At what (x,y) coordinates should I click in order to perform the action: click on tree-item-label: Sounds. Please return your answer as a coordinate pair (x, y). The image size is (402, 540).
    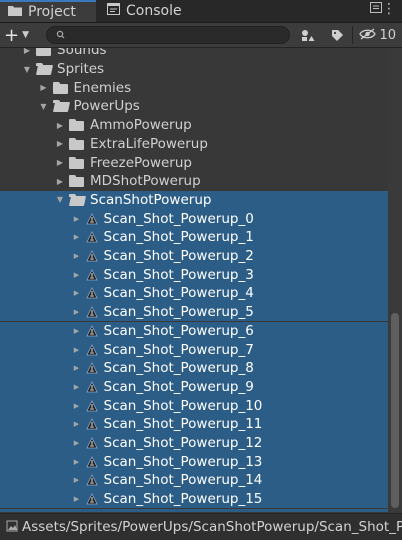
    Looking at the image, I should click on (82, 53).